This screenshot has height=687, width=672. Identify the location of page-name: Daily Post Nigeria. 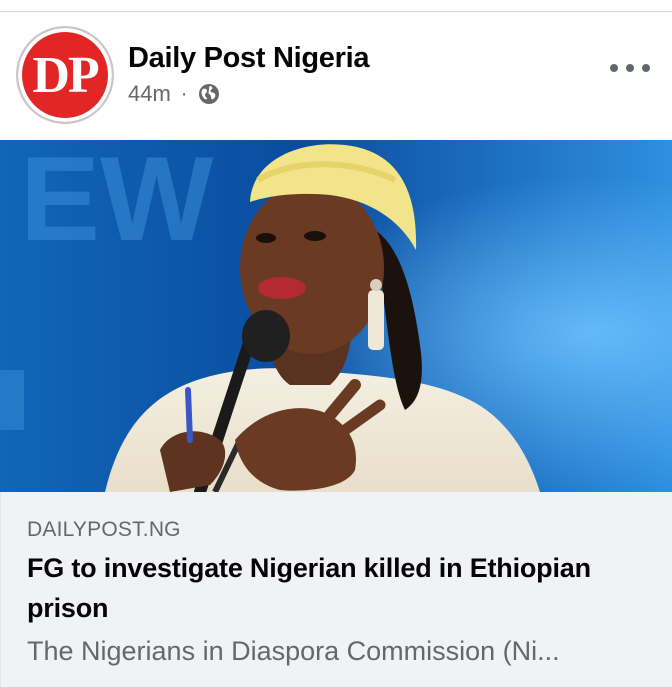
(248, 58).